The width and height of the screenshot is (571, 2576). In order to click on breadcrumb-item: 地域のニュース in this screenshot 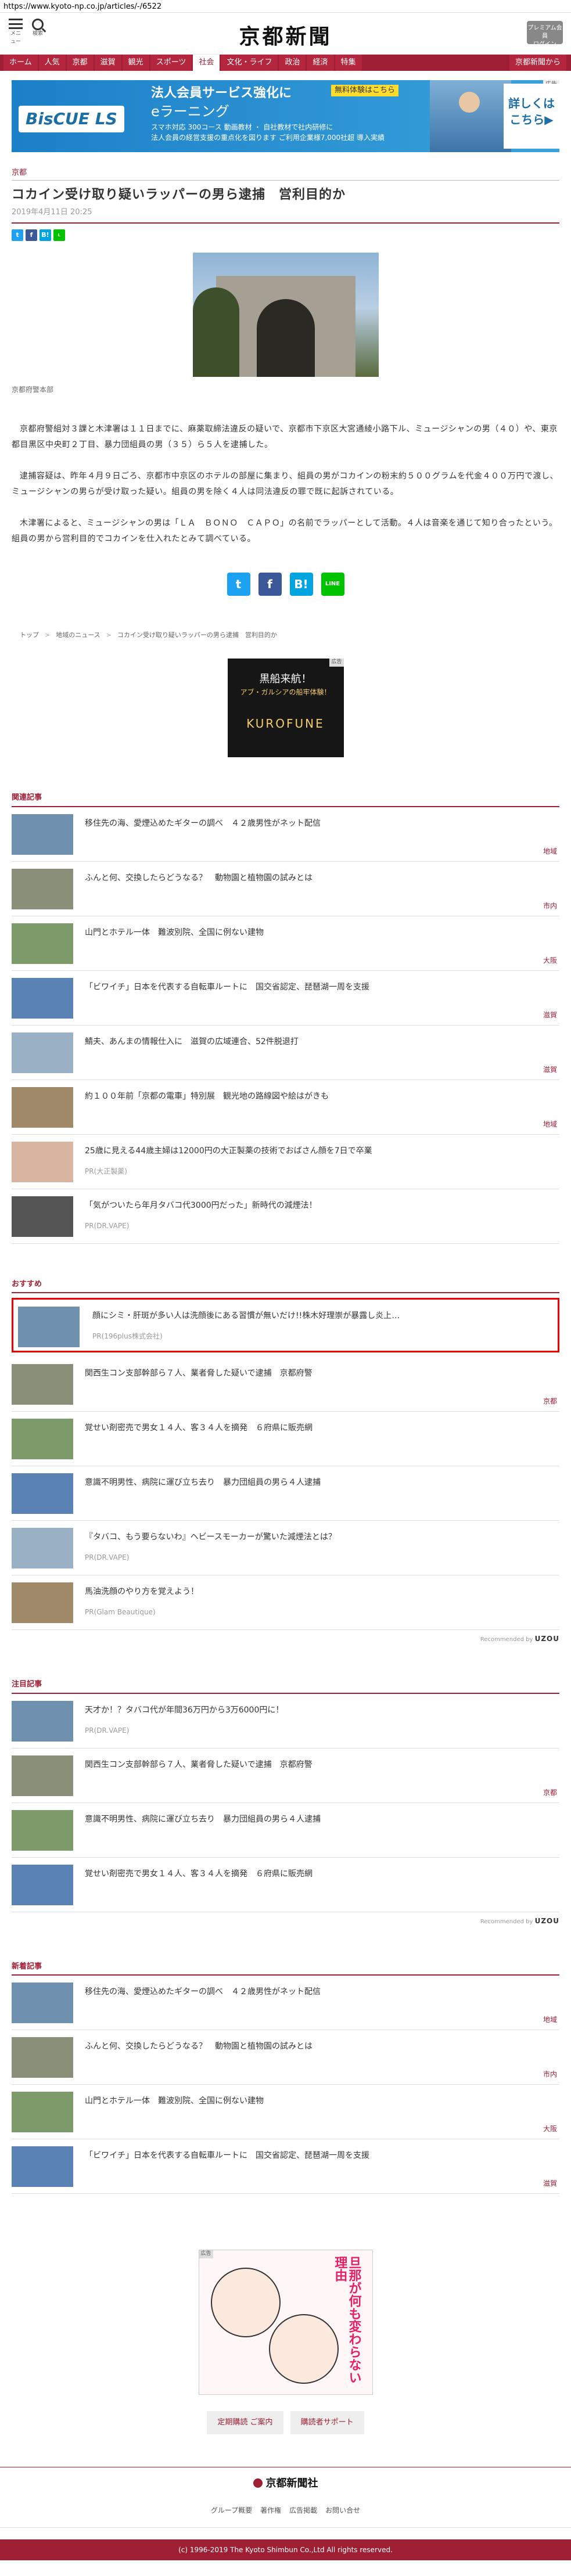, I will do `click(78, 636)`.